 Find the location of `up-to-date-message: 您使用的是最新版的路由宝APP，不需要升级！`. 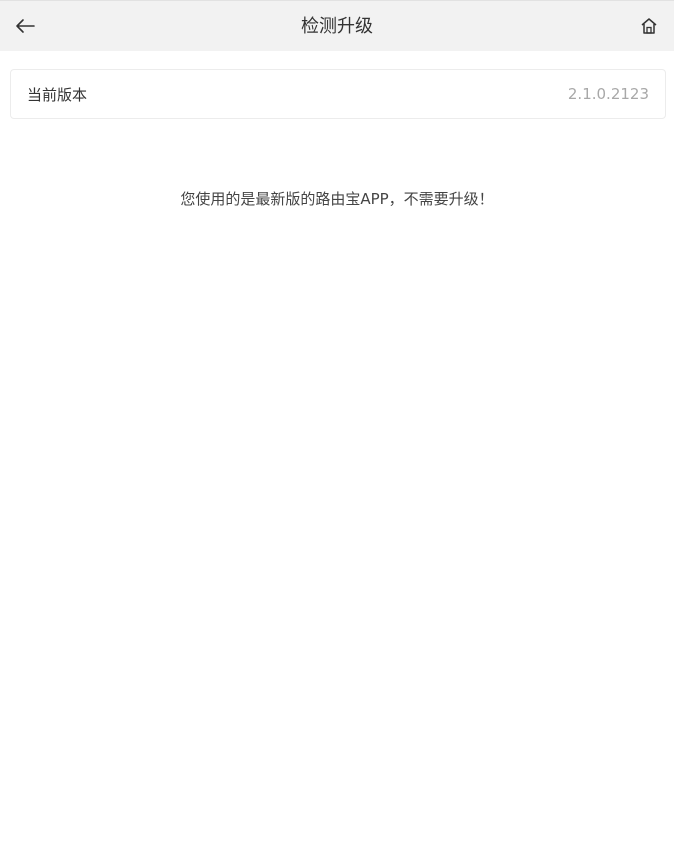

up-to-date-message: 您使用的是最新版的路由宝APP，不需要升级！ is located at coordinates (337, 199).